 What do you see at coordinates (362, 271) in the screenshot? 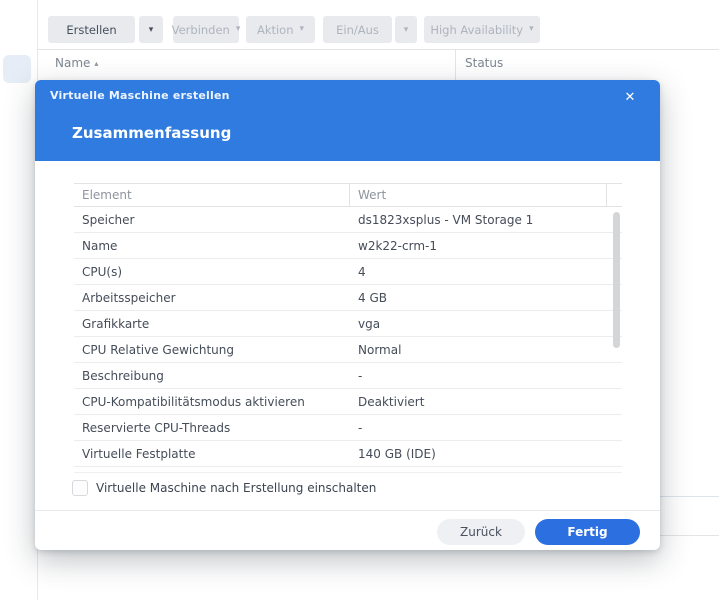
I see `summary-value-cell: 4` at bounding box center [362, 271].